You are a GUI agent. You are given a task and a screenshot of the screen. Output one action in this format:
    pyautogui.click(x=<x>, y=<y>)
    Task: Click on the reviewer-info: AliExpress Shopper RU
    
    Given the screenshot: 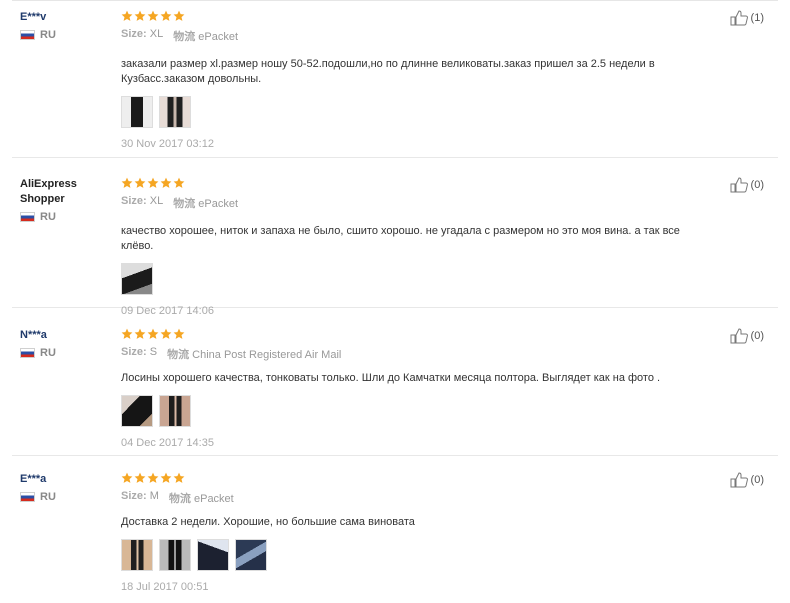 What is the action you would take?
    pyautogui.click(x=65, y=200)
    